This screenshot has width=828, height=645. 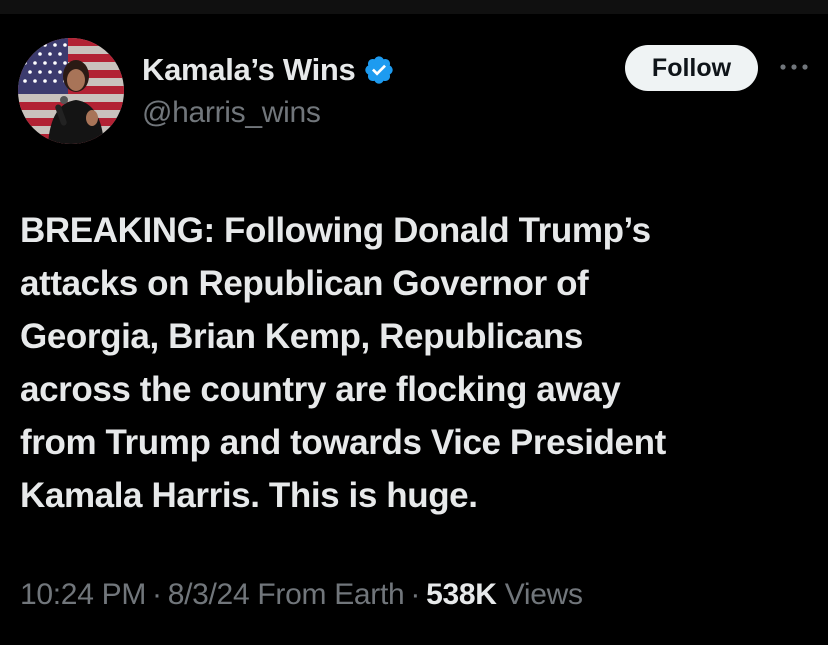 I want to click on tweet-date: 8/3/24, so click(x=209, y=594).